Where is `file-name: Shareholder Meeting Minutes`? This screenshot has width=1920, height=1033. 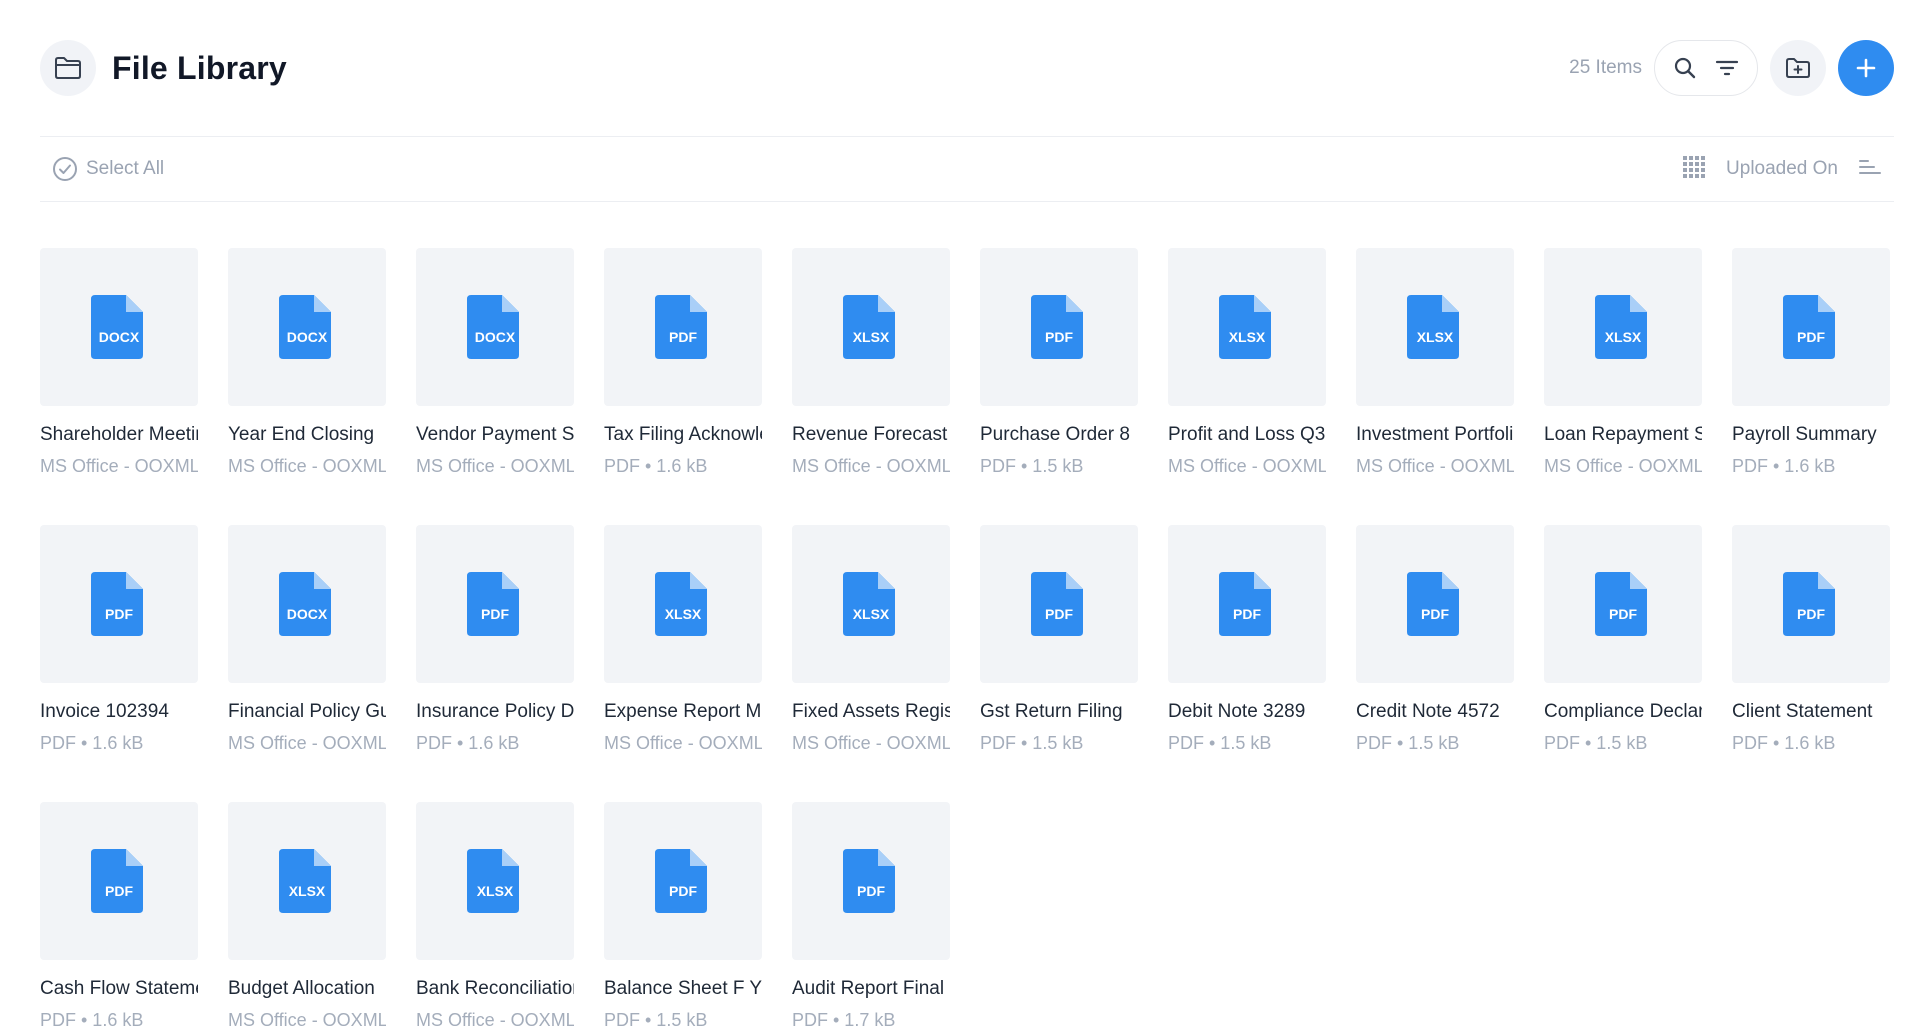 file-name: Shareholder Meeting Minutes is located at coordinates (119, 434).